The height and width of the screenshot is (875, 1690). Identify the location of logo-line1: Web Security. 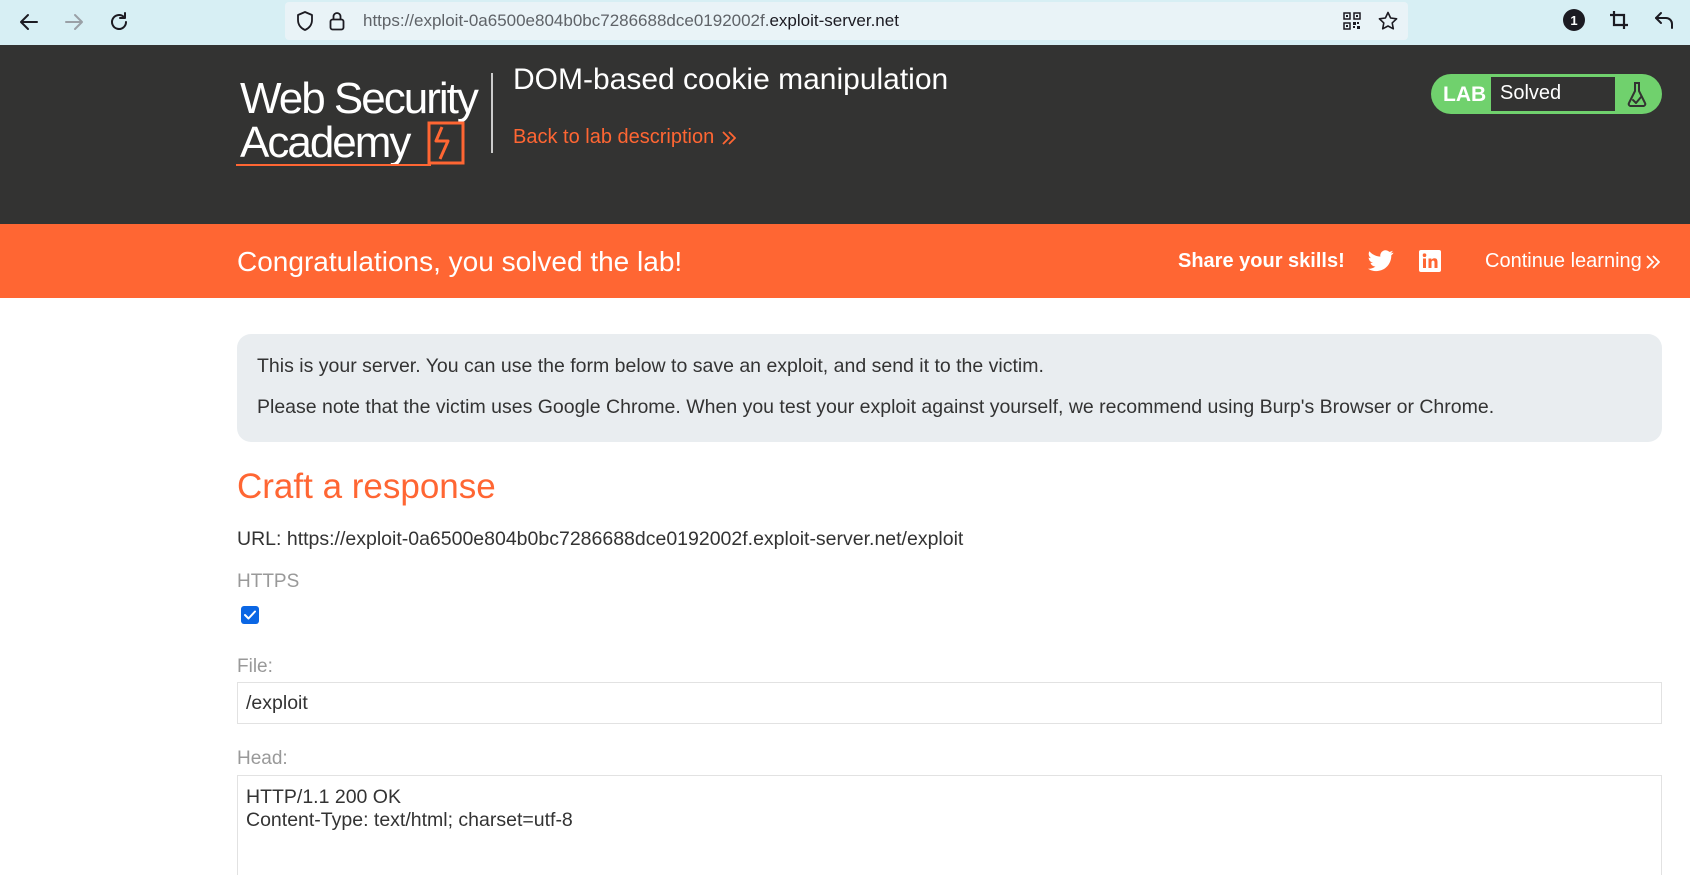
(359, 98).